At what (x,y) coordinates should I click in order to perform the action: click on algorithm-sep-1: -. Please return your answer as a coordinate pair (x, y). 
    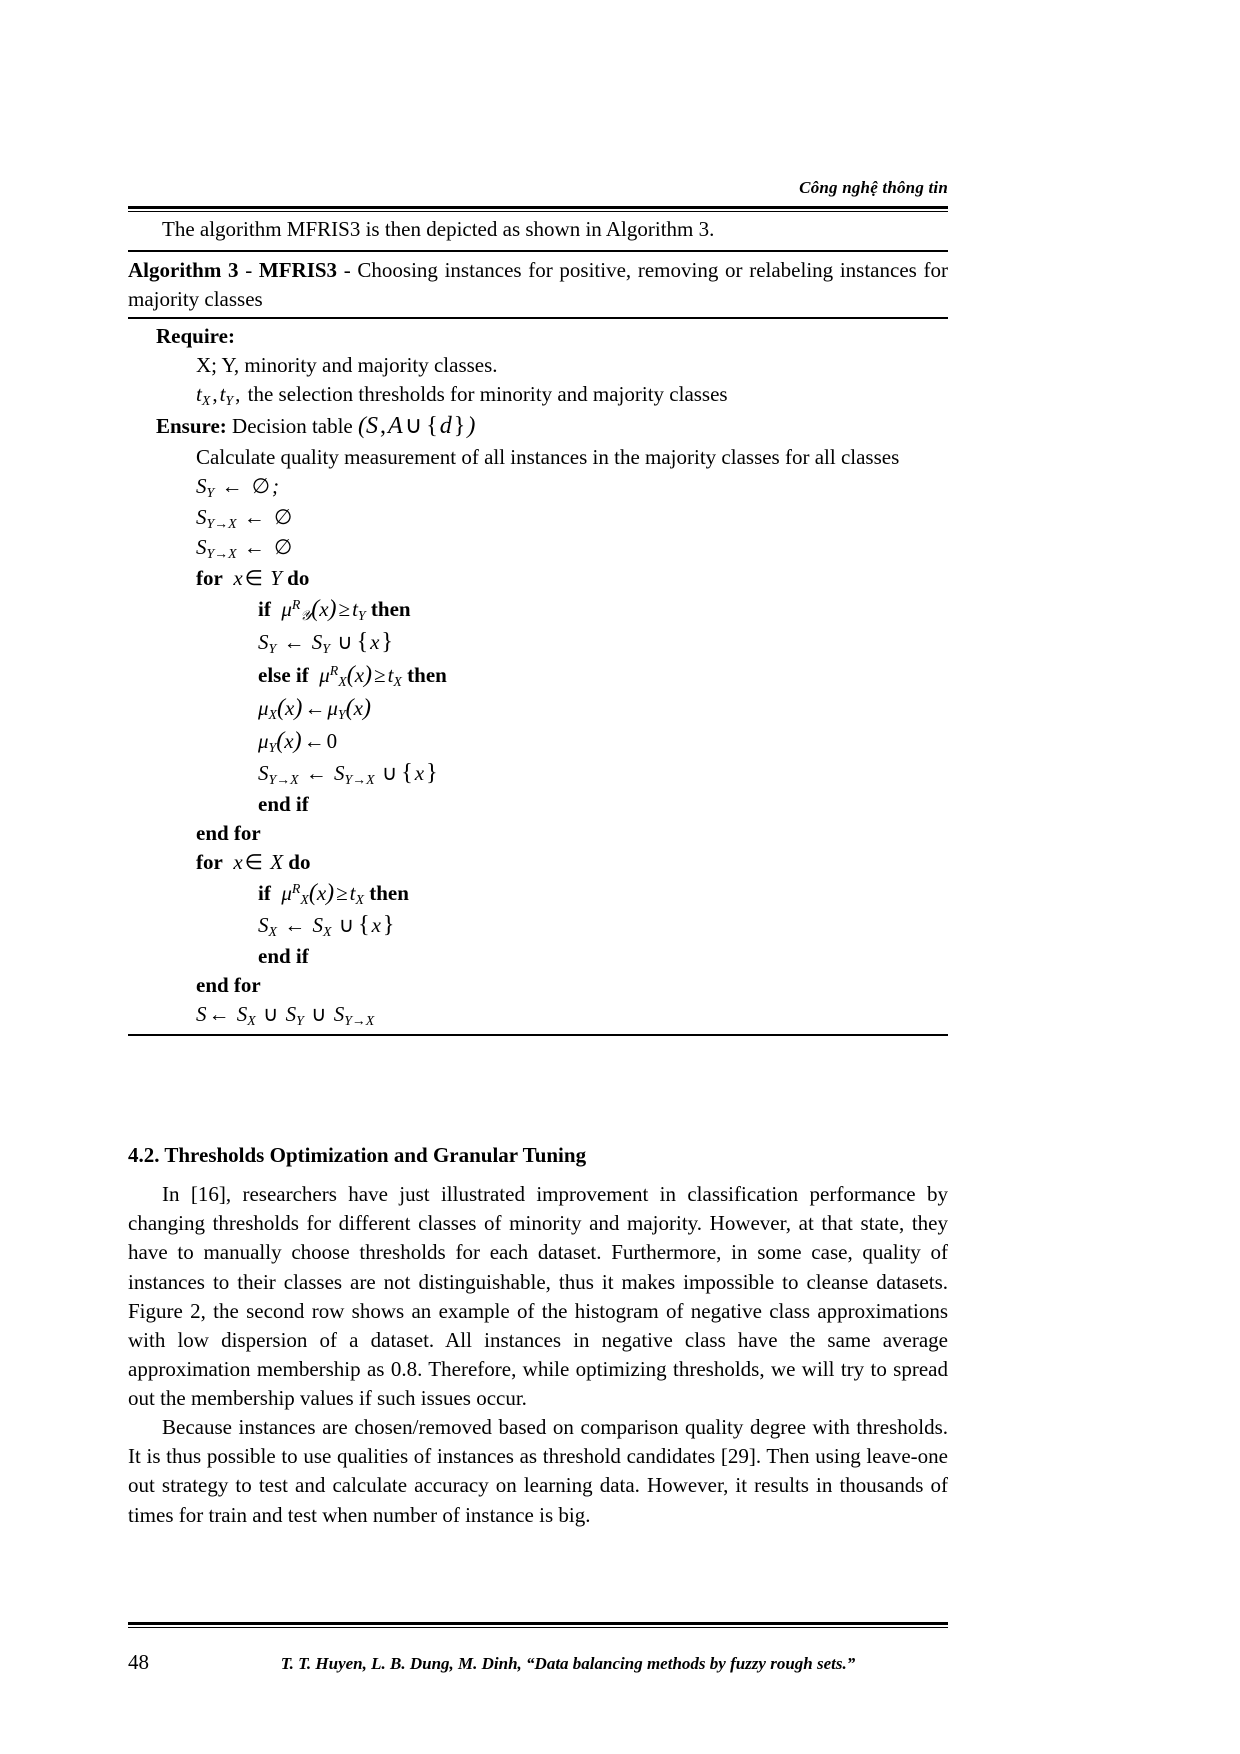
    Looking at the image, I should click on (248, 270).